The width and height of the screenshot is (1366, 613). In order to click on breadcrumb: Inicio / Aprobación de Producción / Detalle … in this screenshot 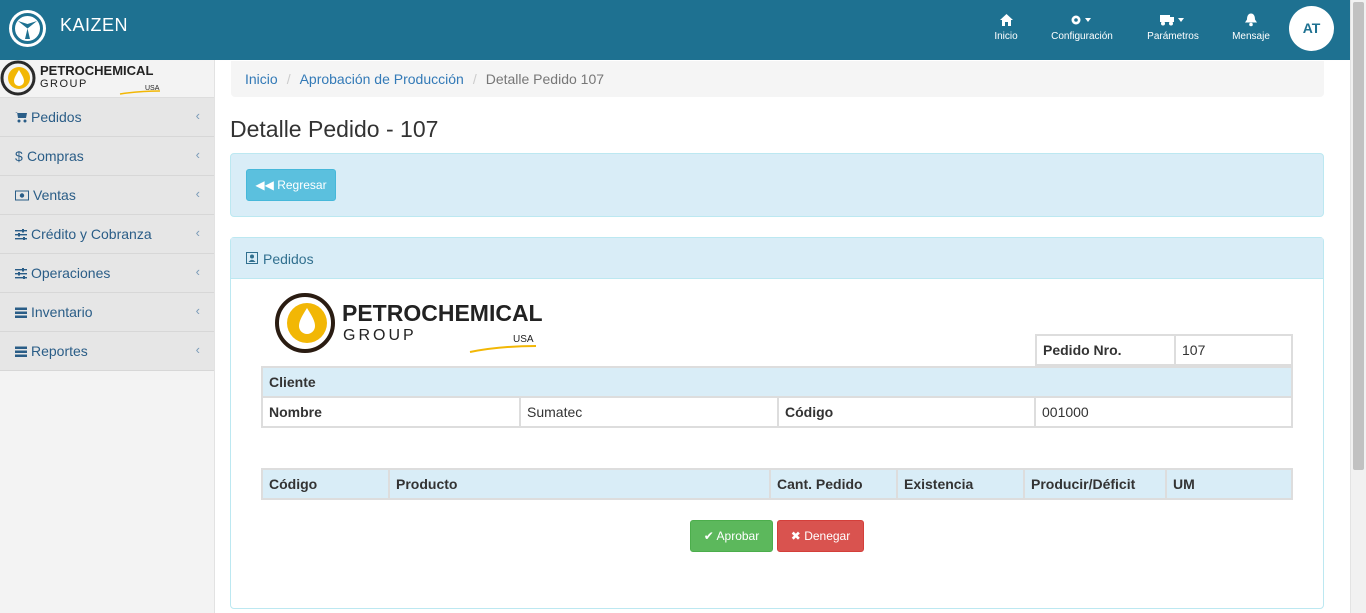, I will do `click(777, 79)`.